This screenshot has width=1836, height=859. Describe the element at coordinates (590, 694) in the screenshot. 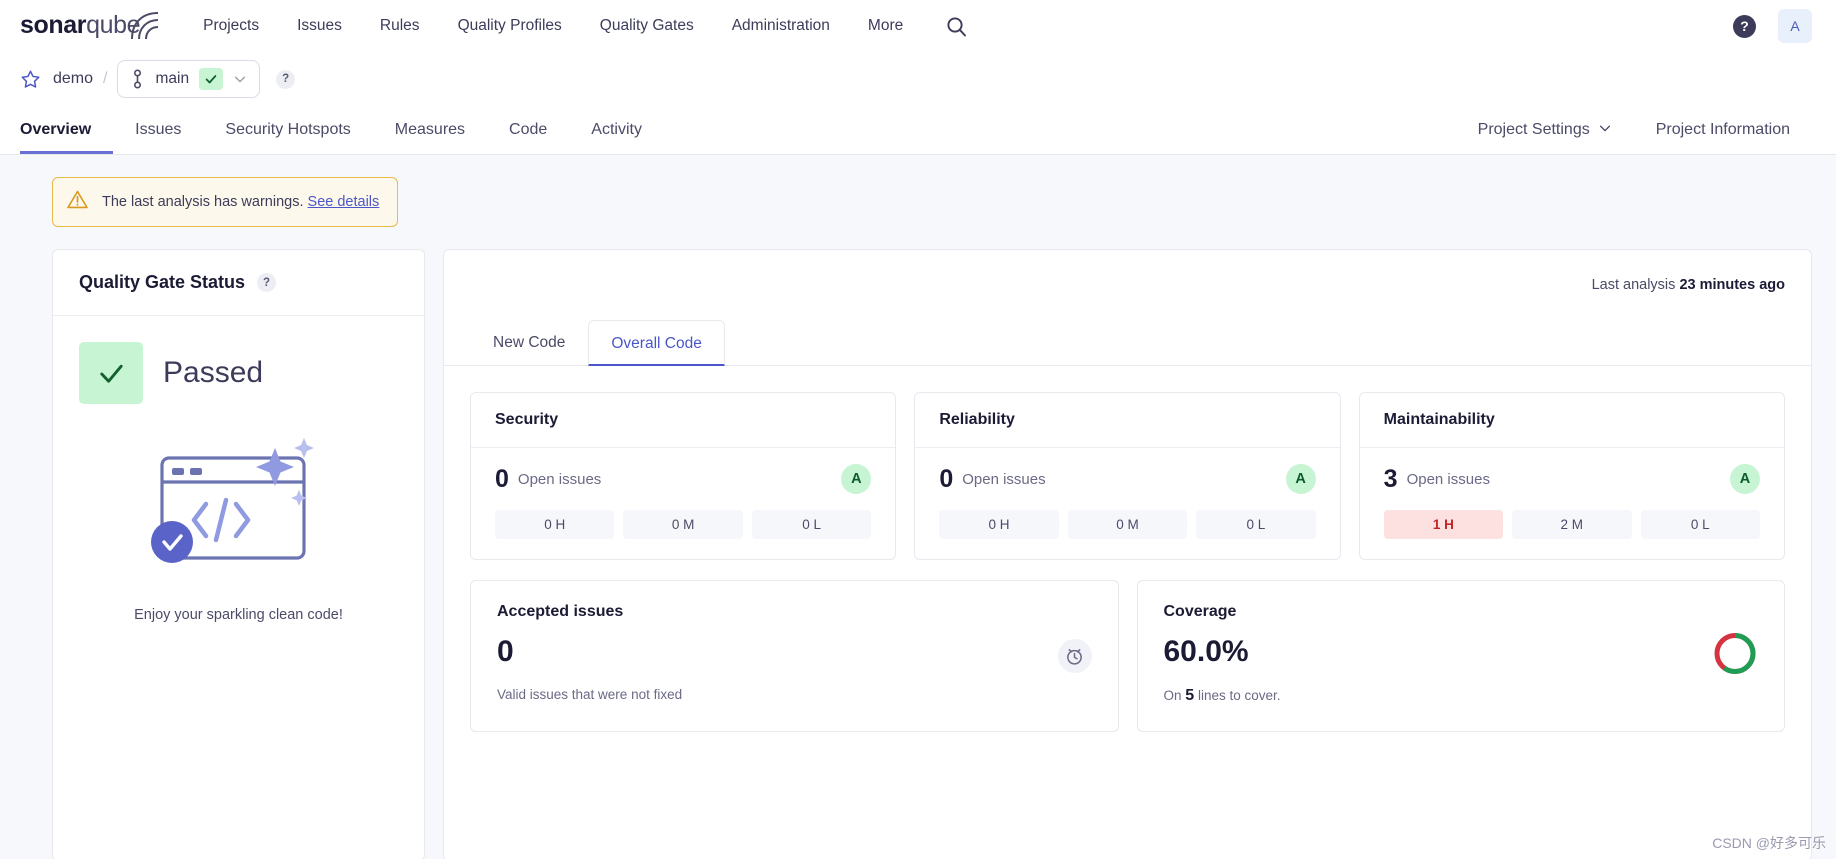

I see `accepted-issues-subtitle: Valid issues that were not fixed` at that location.